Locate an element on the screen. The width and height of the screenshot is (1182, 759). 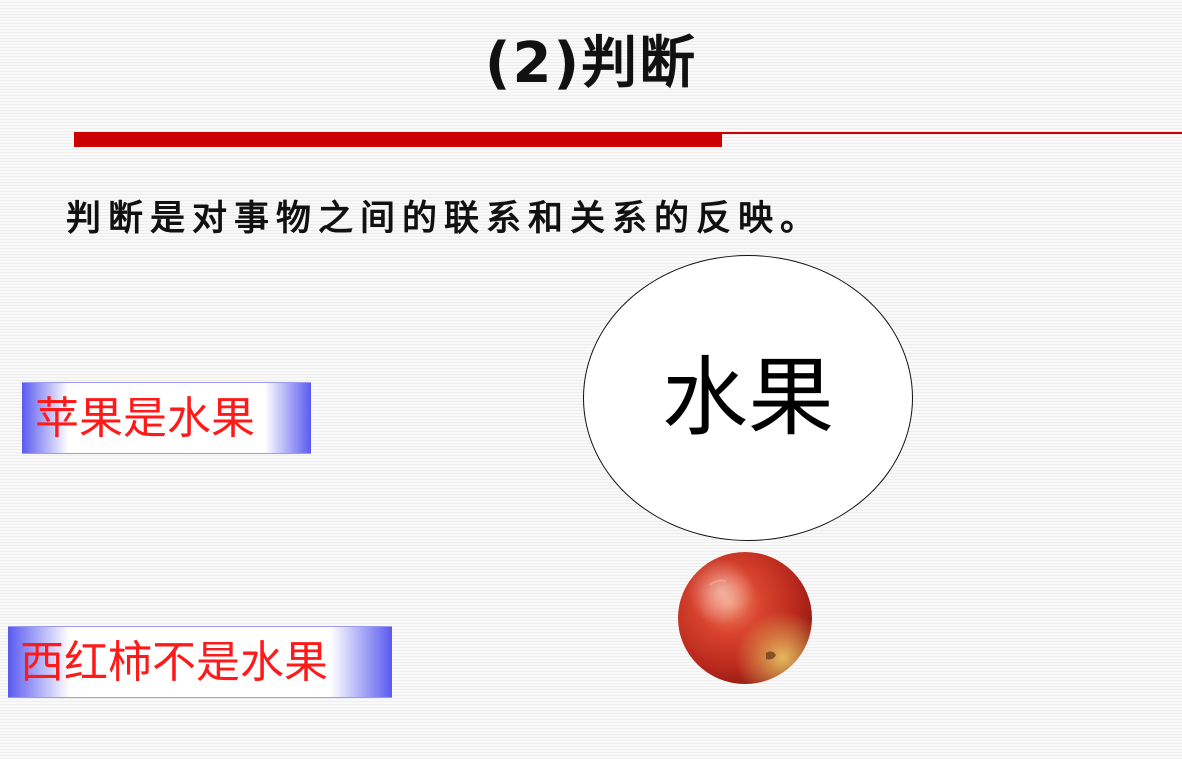
statement-box-tomato: 西红柿不是水果 is located at coordinates (200, 662).